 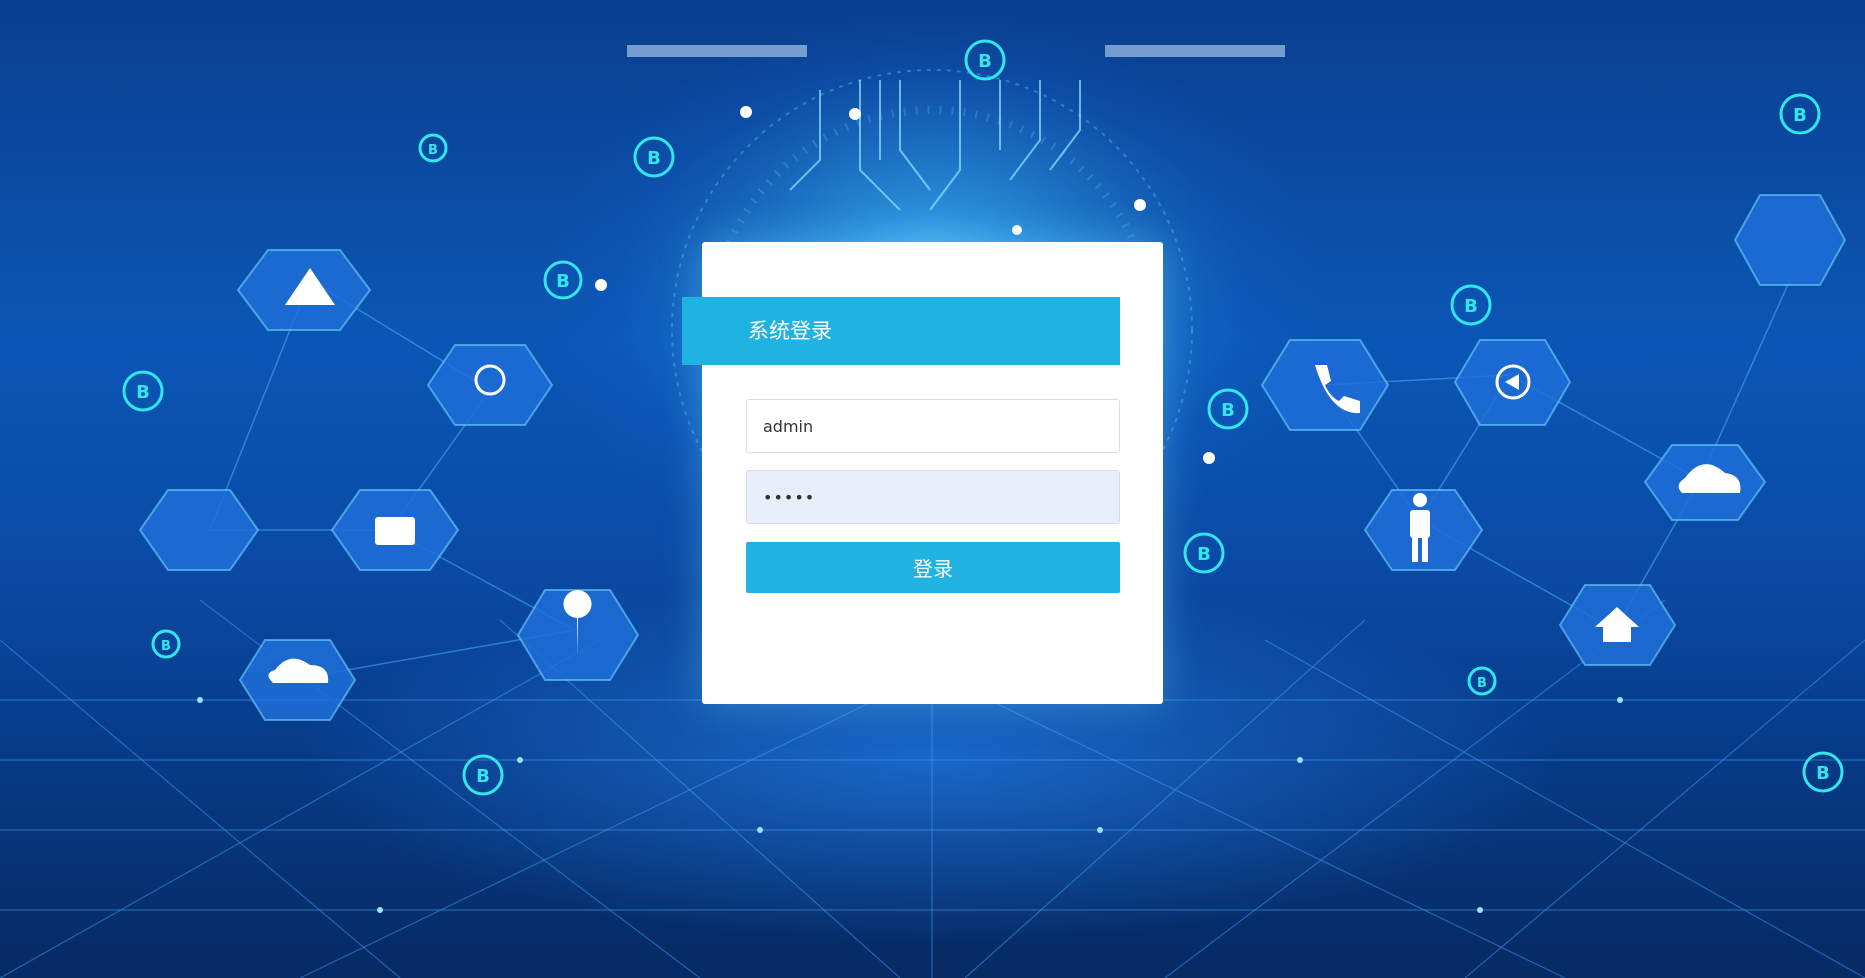 What do you see at coordinates (901, 331) in the screenshot?
I see `login-title: 系统登录` at bounding box center [901, 331].